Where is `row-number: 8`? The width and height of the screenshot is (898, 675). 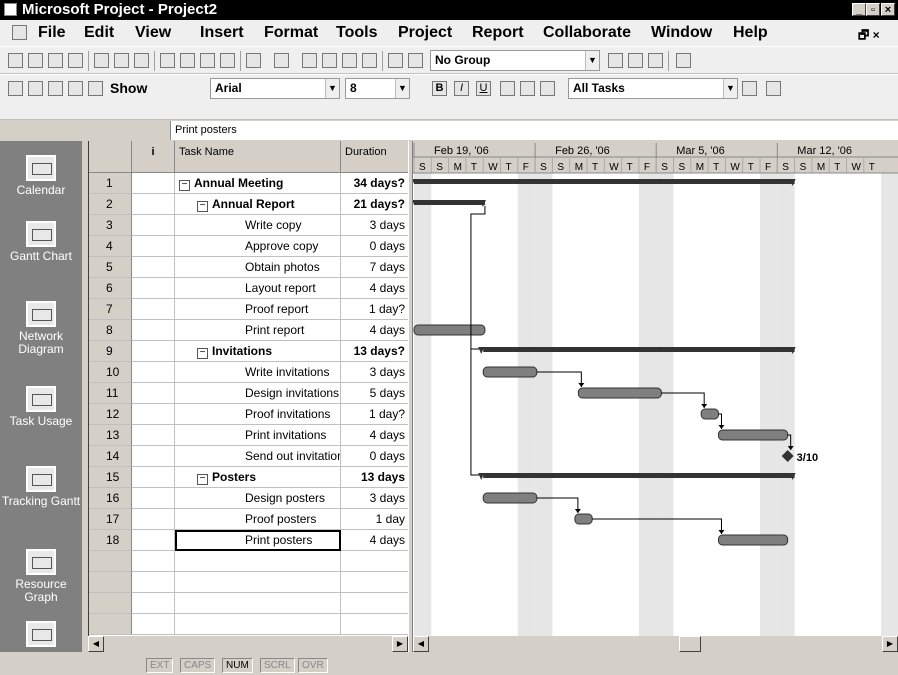
row-number: 8 is located at coordinates (110, 330).